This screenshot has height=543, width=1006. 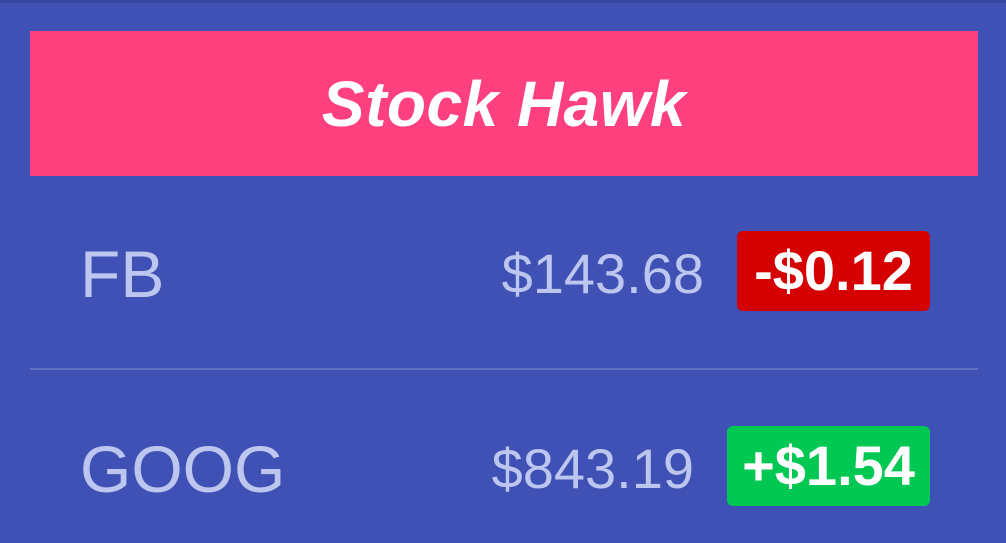 I want to click on app-title: Stock Hawk, so click(x=504, y=103).